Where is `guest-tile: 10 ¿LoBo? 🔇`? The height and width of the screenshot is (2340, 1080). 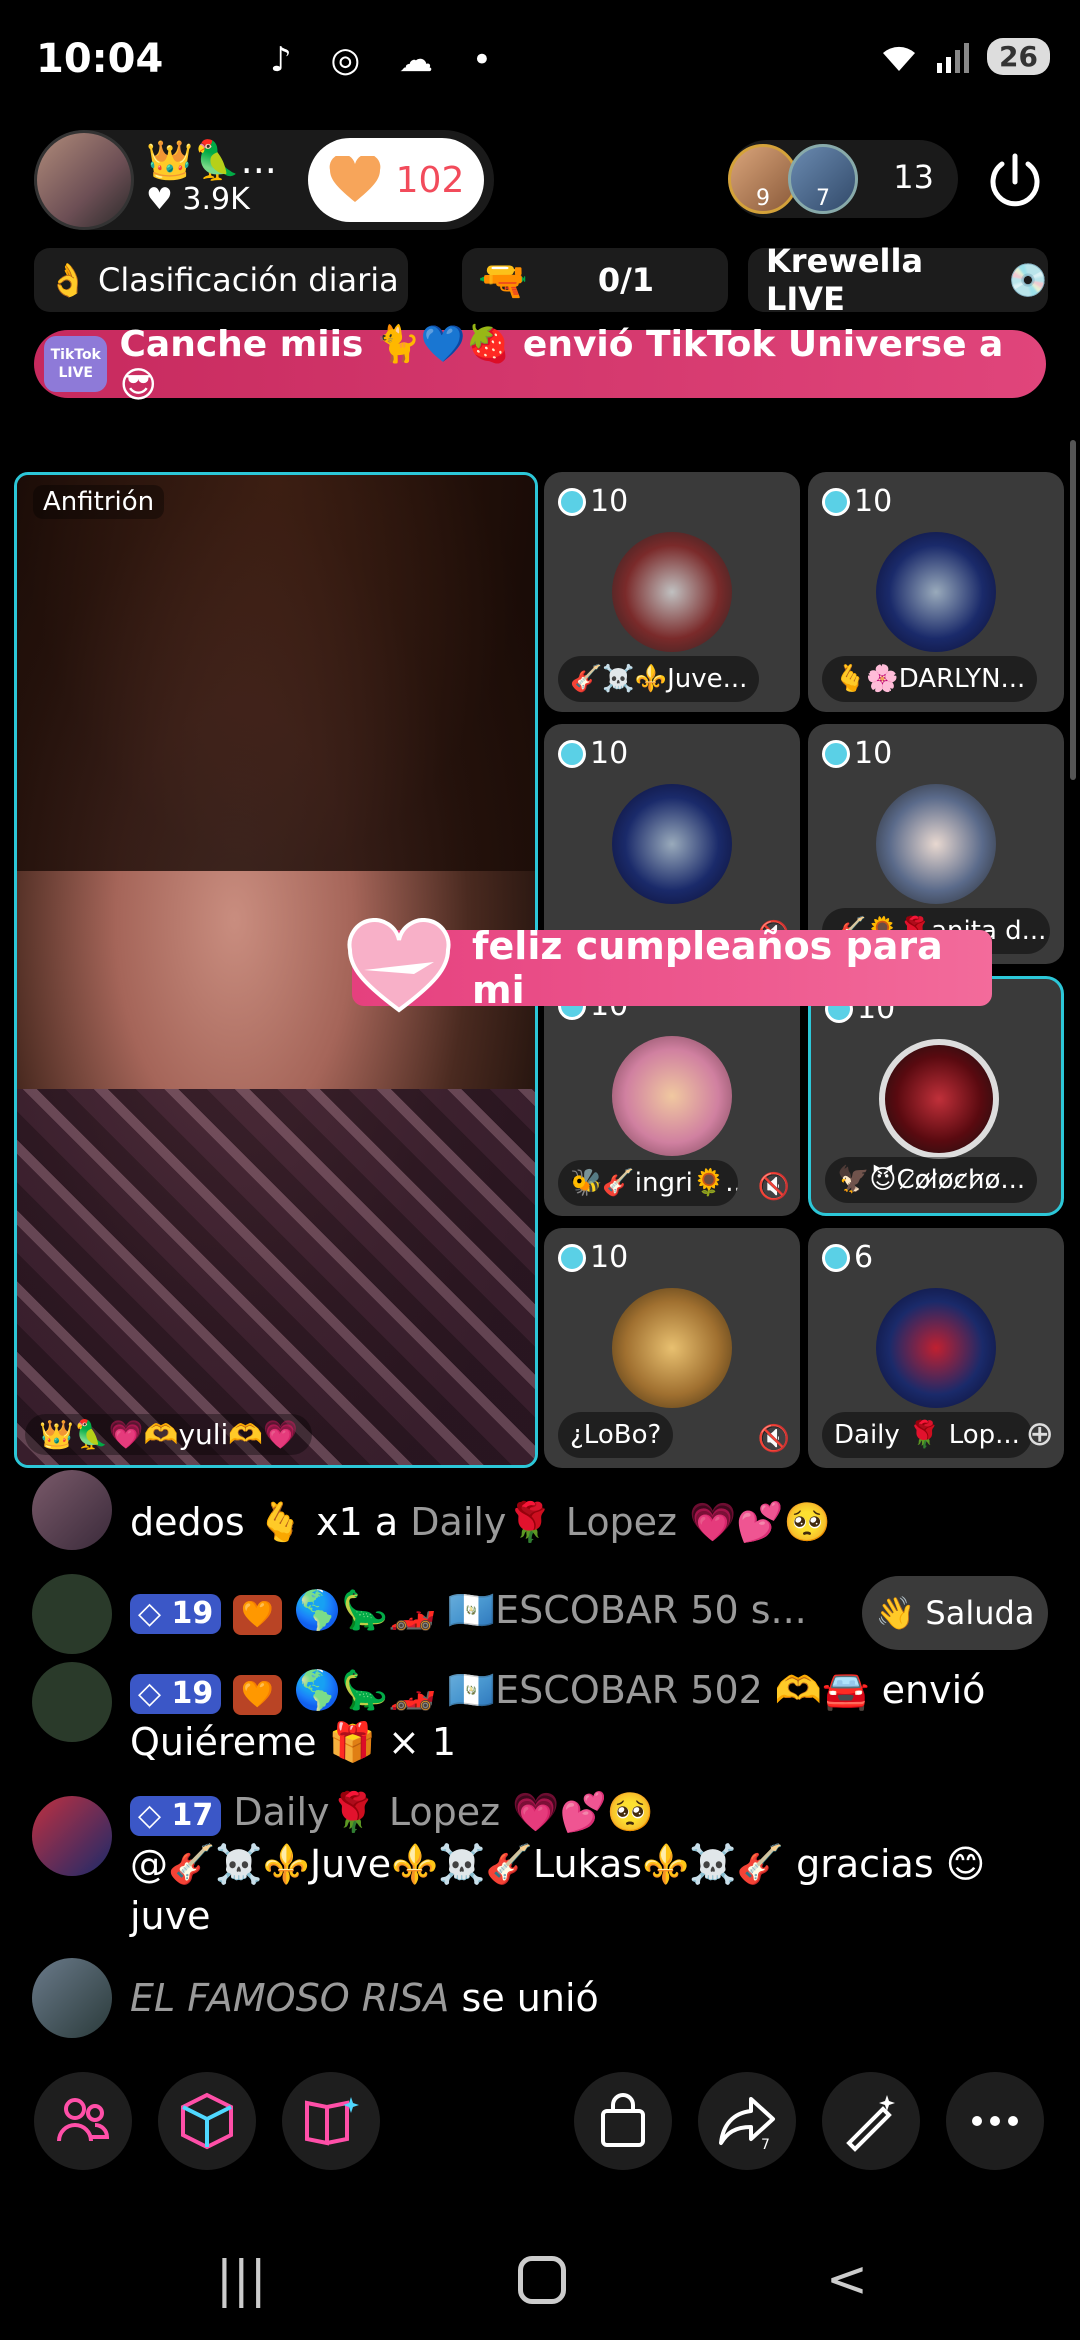
guest-tile: 10 ¿LoBo? 🔇 is located at coordinates (672, 1348).